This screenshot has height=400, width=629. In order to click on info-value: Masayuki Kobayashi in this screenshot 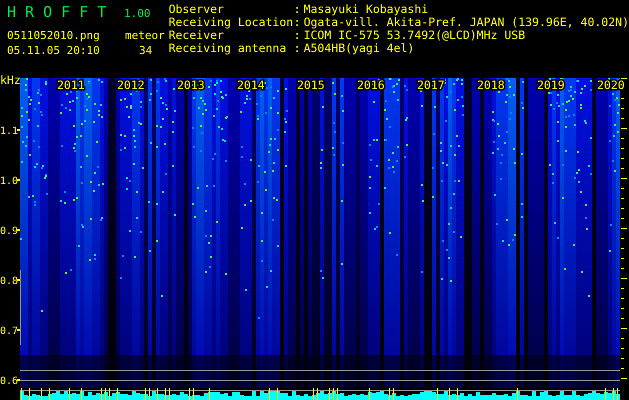, I will do `click(366, 9)`.